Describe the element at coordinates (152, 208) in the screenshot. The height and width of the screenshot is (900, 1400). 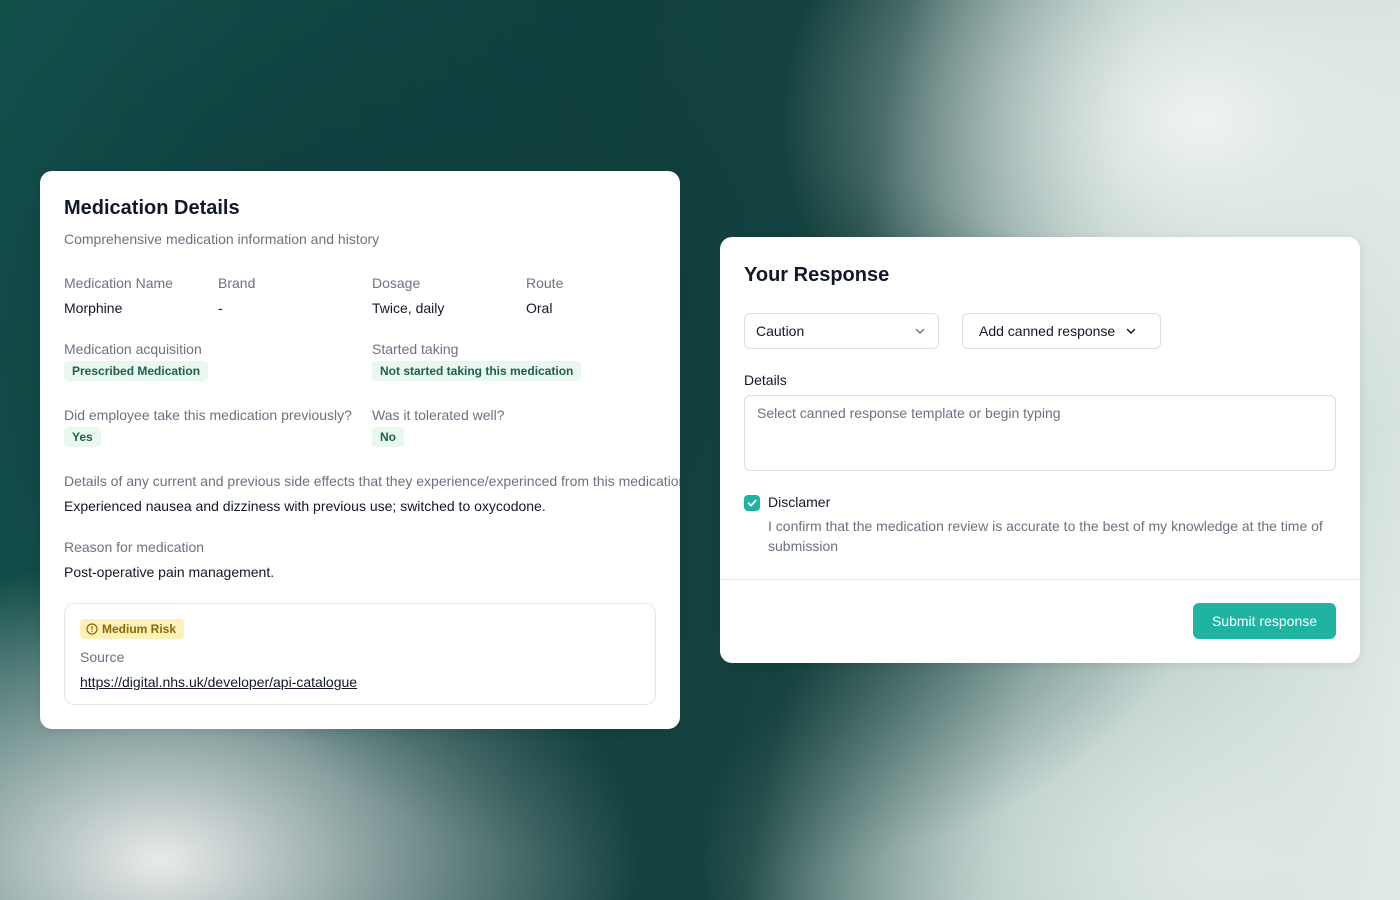
I see `card-title: Medication Details` at that location.